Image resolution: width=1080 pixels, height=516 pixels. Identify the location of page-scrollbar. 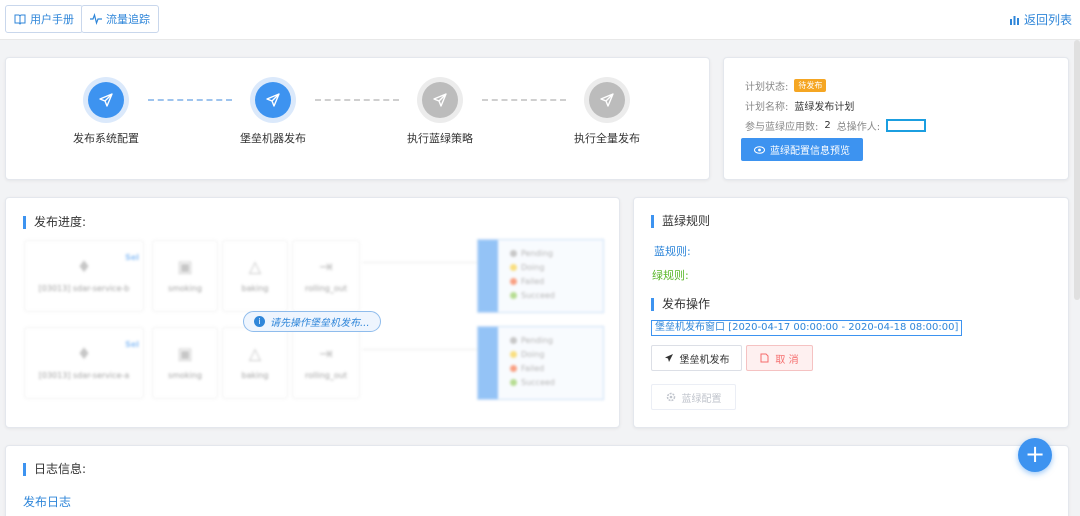
(1077, 170).